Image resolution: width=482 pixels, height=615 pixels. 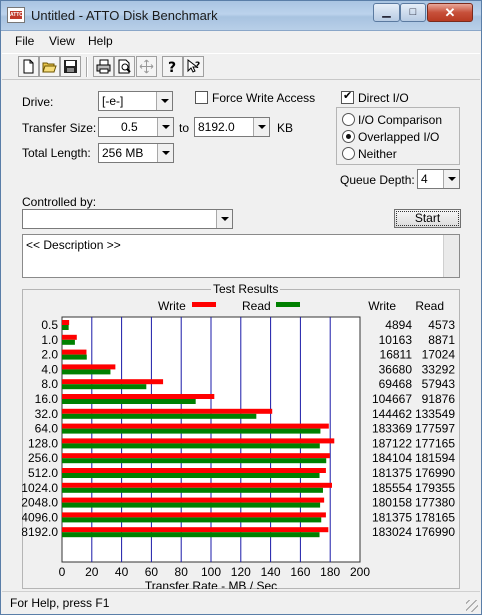 What do you see at coordinates (193, 66) in the screenshot?
I see `context-help-icon: ?` at bounding box center [193, 66].